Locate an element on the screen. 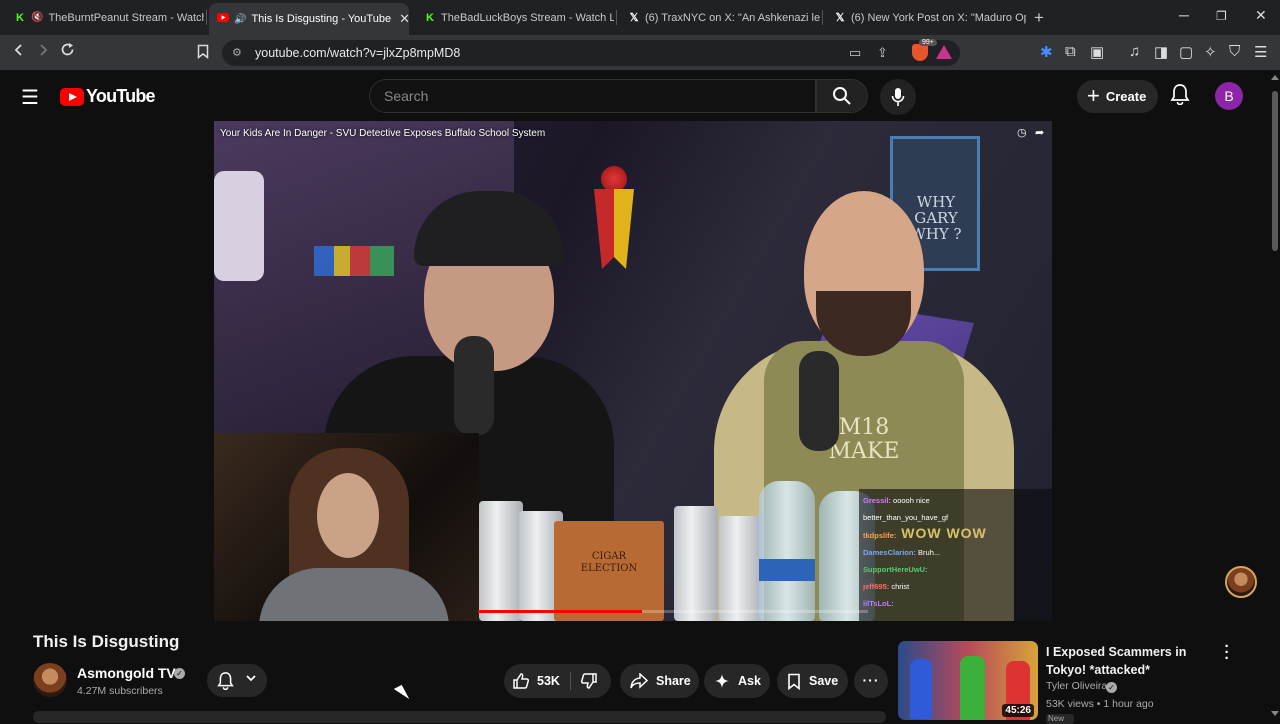 The width and height of the screenshot is (1280, 724). embedded-progress-track is located at coordinates (673, 611).